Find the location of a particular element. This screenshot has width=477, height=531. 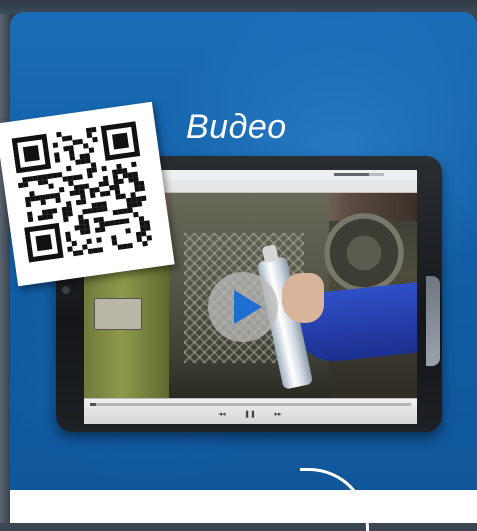

pause-button: ❚❚ is located at coordinates (250, 415).